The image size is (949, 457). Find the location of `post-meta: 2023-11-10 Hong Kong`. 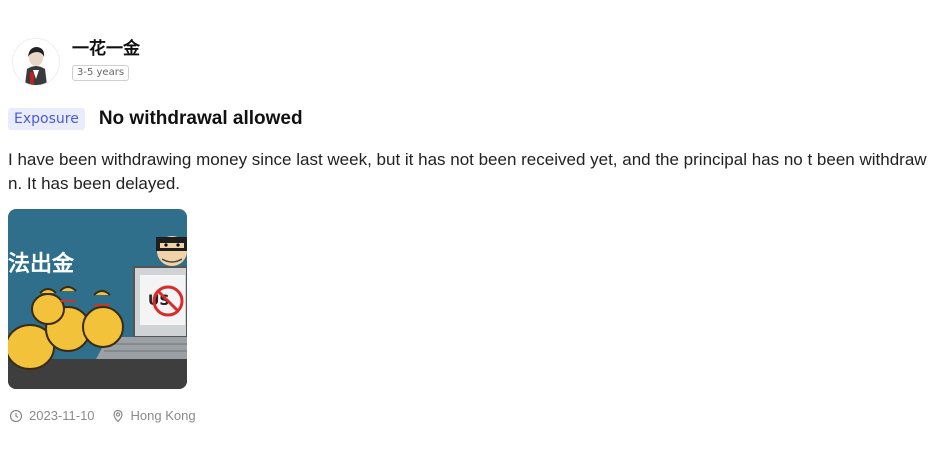

post-meta: 2023-11-10 Hong Kong is located at coordinates (102, 415).